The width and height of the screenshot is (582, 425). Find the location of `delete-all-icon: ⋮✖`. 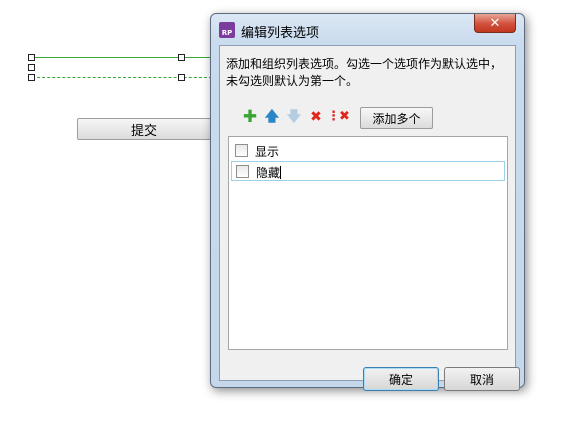

delete-all-icon: ⋮✖ is located at coordinates (338, 117).